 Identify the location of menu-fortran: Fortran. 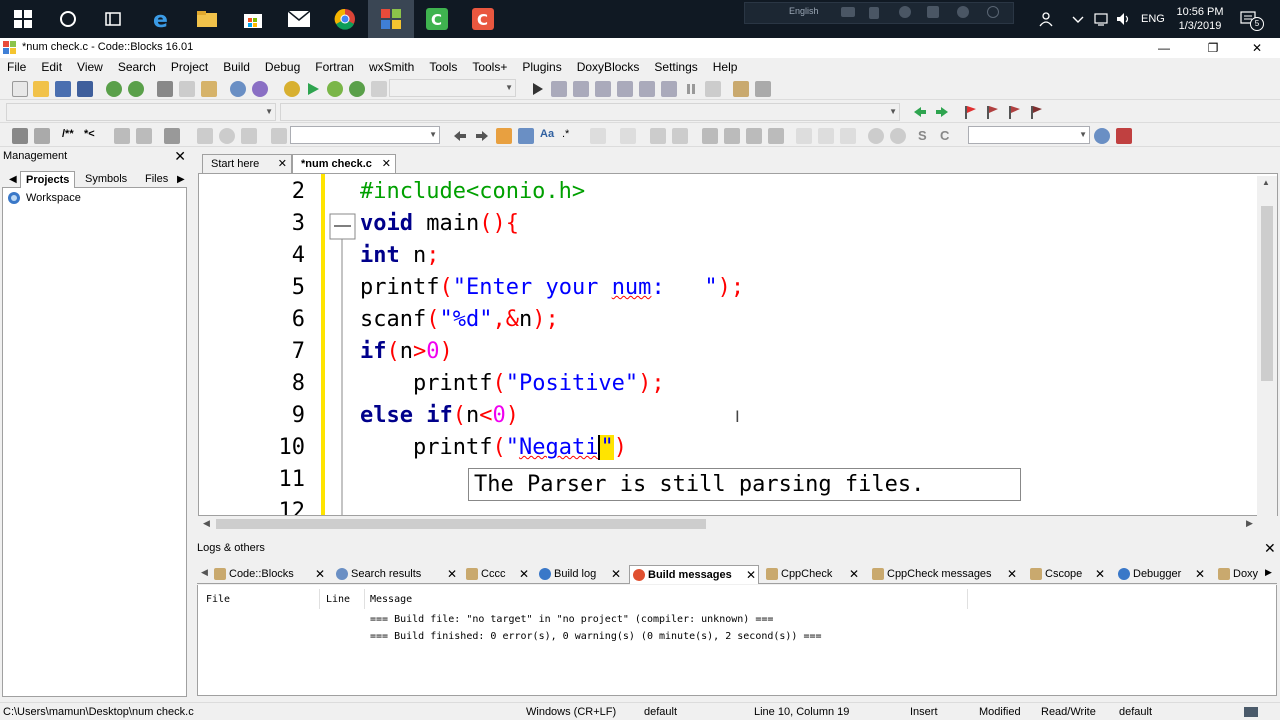
(335, 67).